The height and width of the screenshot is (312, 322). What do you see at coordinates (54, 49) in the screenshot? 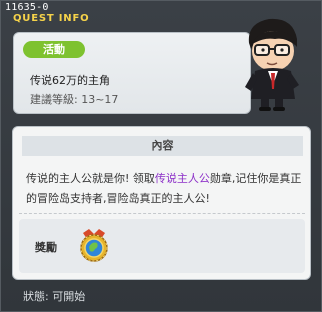
I see `quest-type-badge: 活動` at bounding box center [54, 49].